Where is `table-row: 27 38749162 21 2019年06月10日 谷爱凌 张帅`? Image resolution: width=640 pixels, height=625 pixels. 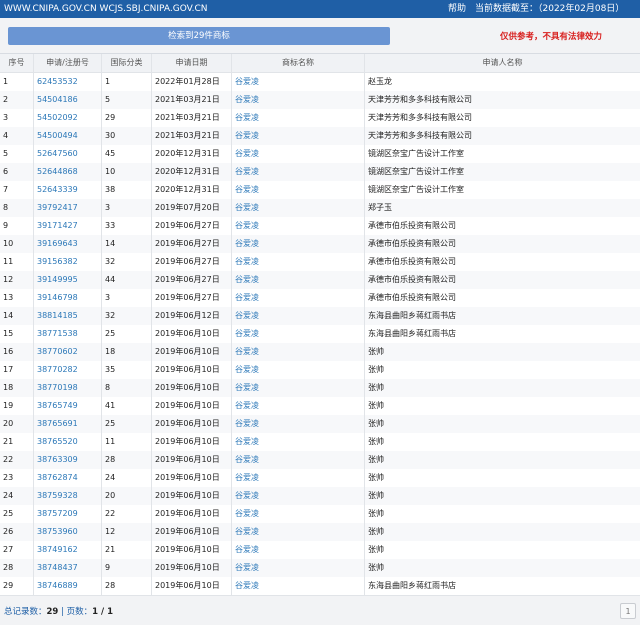 table-row: 27 38749162 21 2019年06月10日 谷爱凌 张帅 is located at coordinates (320, 550).